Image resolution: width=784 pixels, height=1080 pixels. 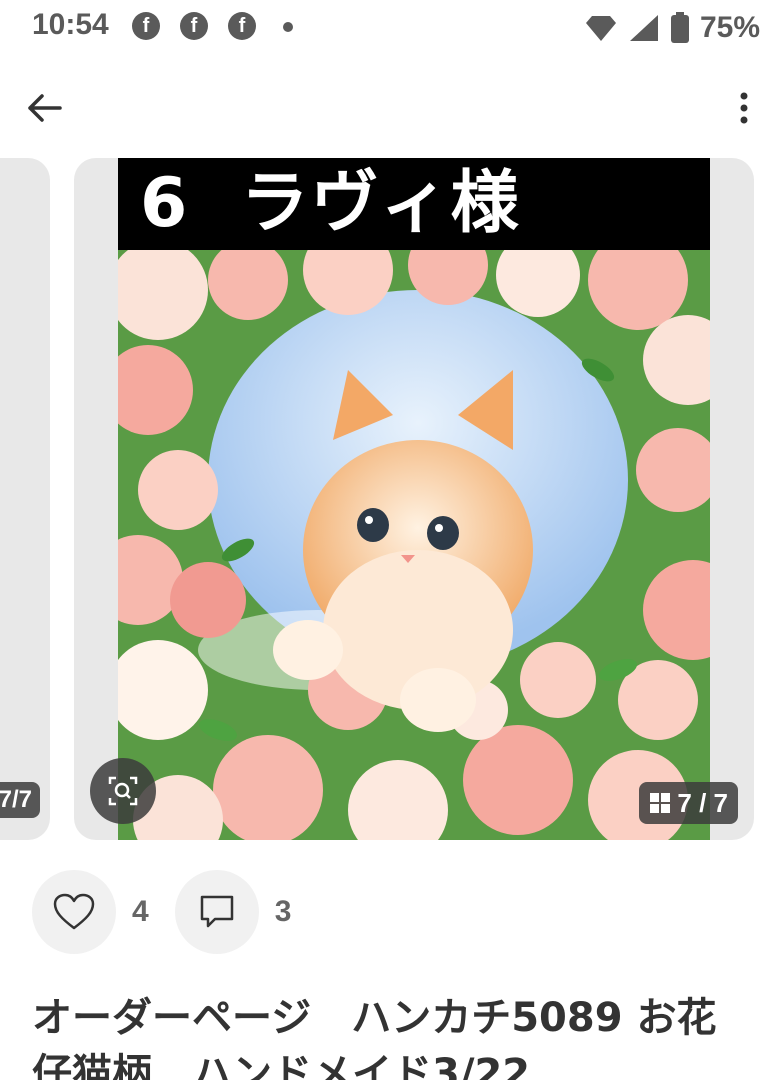 I want to click on comment-button, so click(x=216, y=912).